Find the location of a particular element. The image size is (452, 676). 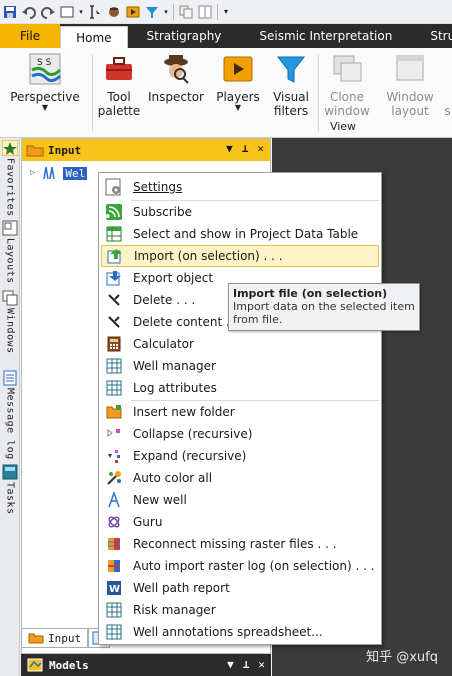

menu-item-label: Settings is located at coordinates (158, 187).